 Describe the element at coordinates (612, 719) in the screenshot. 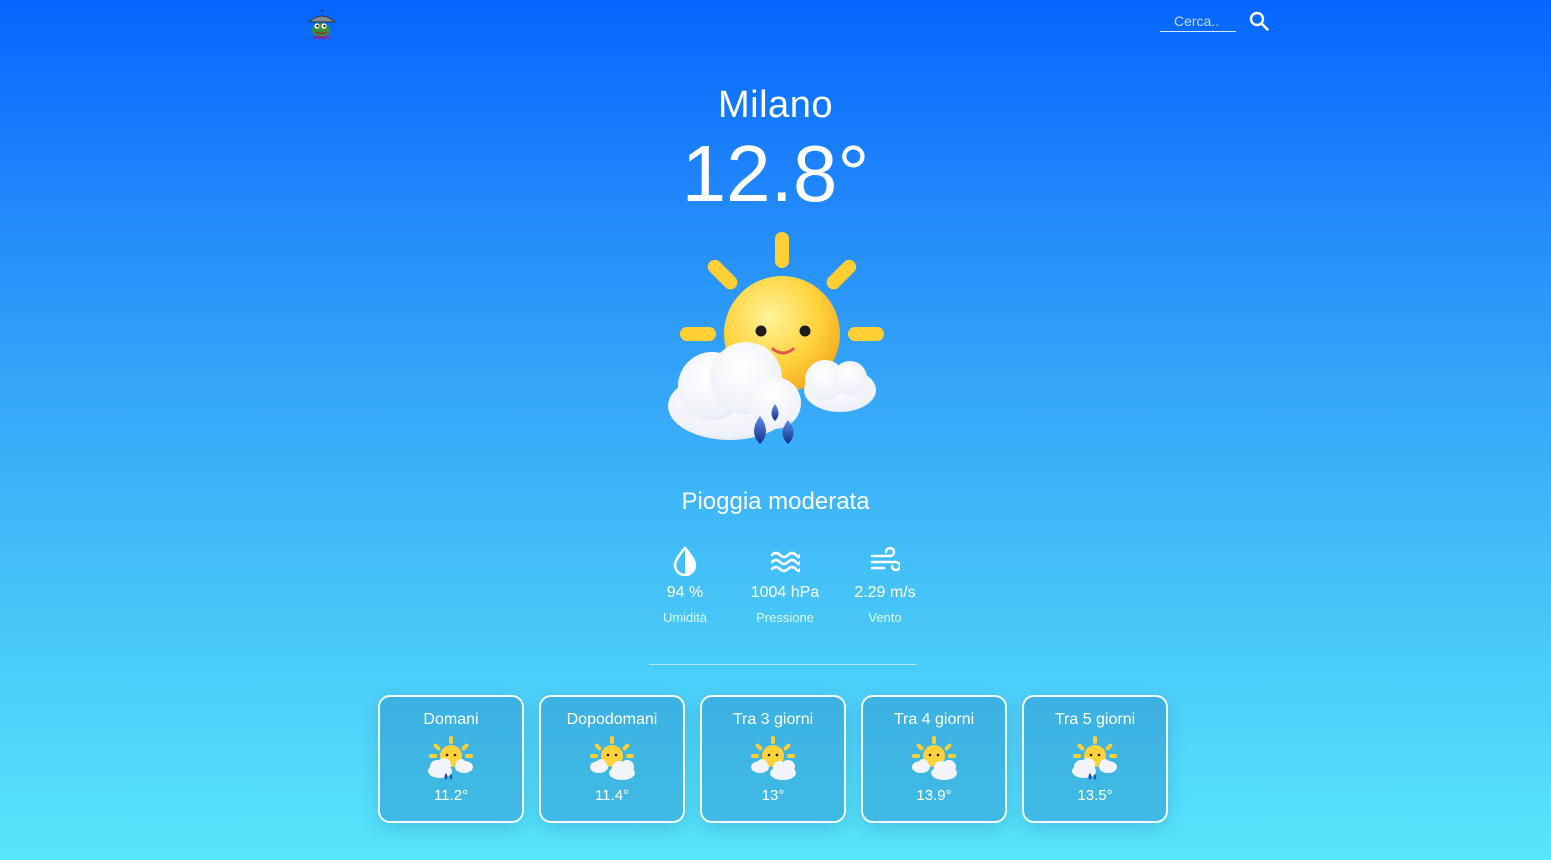

I see `forecast-day: Dopodomani` at that location.